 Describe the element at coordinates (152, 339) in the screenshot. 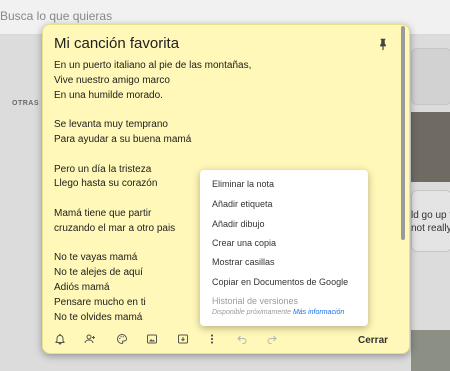

I see `image-icon` at that location.